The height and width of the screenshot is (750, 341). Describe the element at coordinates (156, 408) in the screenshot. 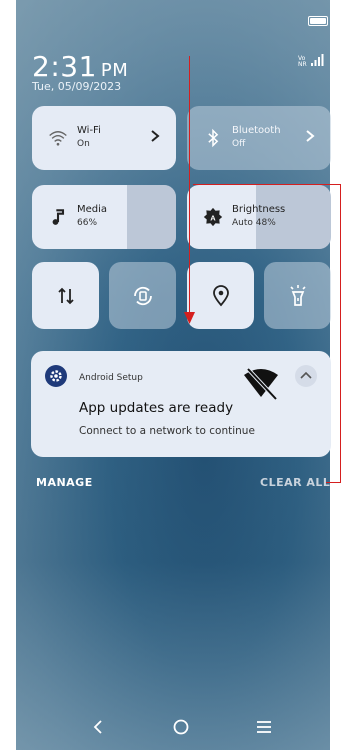

I see `notification-title: App updates are ready` at that location.